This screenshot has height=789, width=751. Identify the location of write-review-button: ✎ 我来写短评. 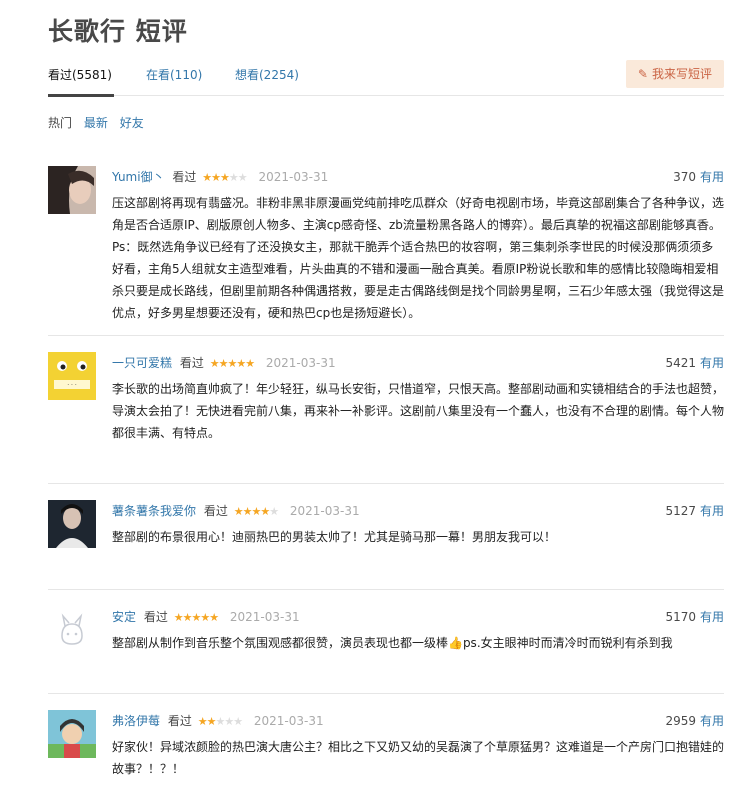
(674, 74).